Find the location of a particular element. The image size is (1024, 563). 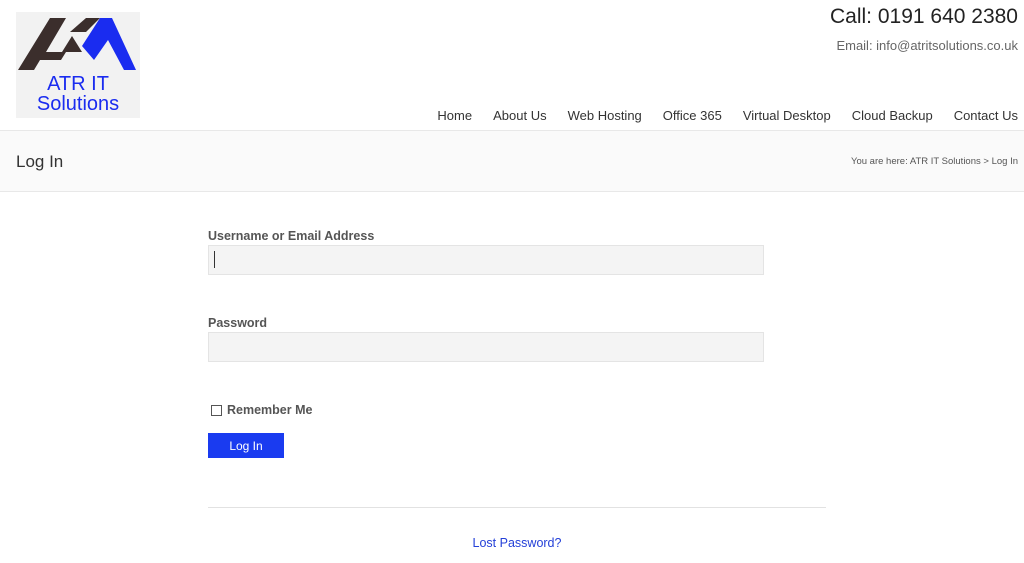

phone-number: Call: 0191 640 2380 is located at coordinates (924, 17).